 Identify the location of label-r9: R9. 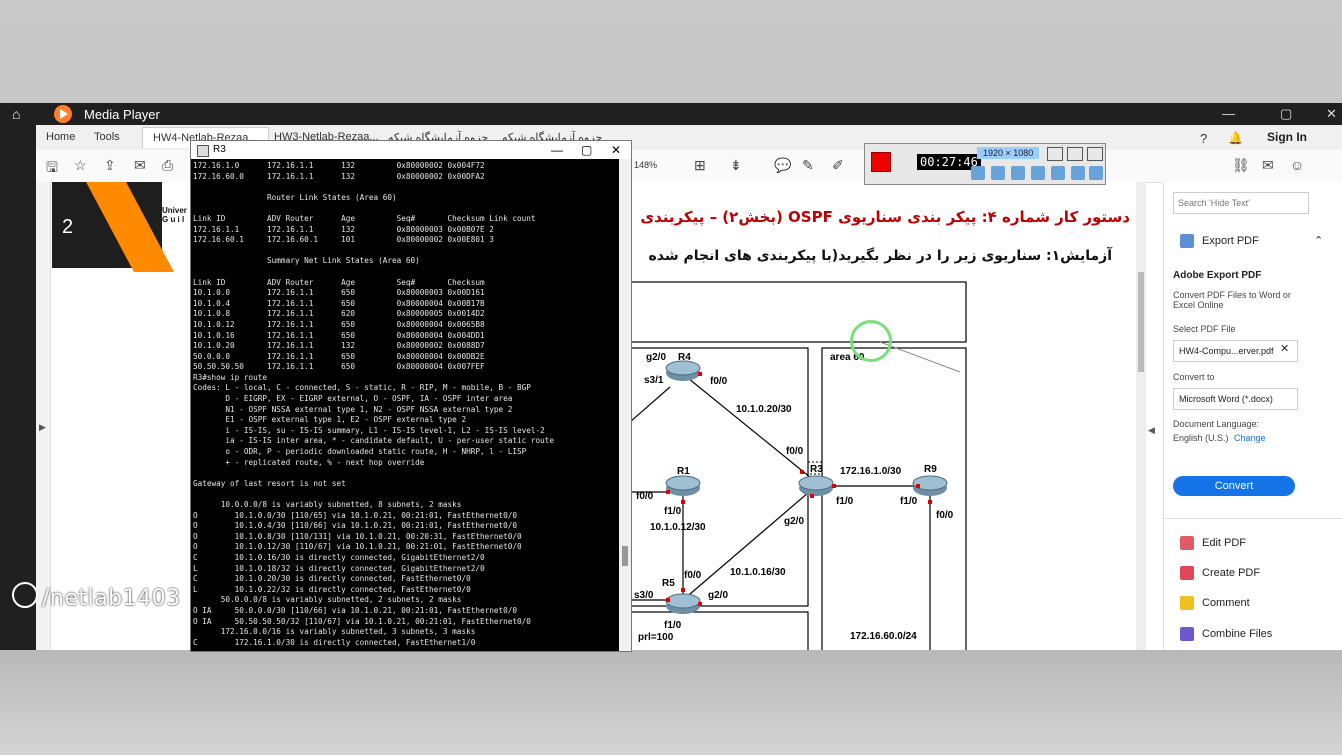
(930, 469).